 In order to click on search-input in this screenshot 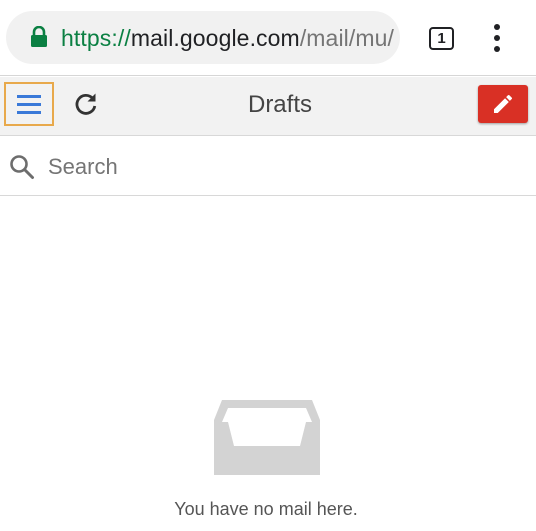, I will do `click(278, 167)`.